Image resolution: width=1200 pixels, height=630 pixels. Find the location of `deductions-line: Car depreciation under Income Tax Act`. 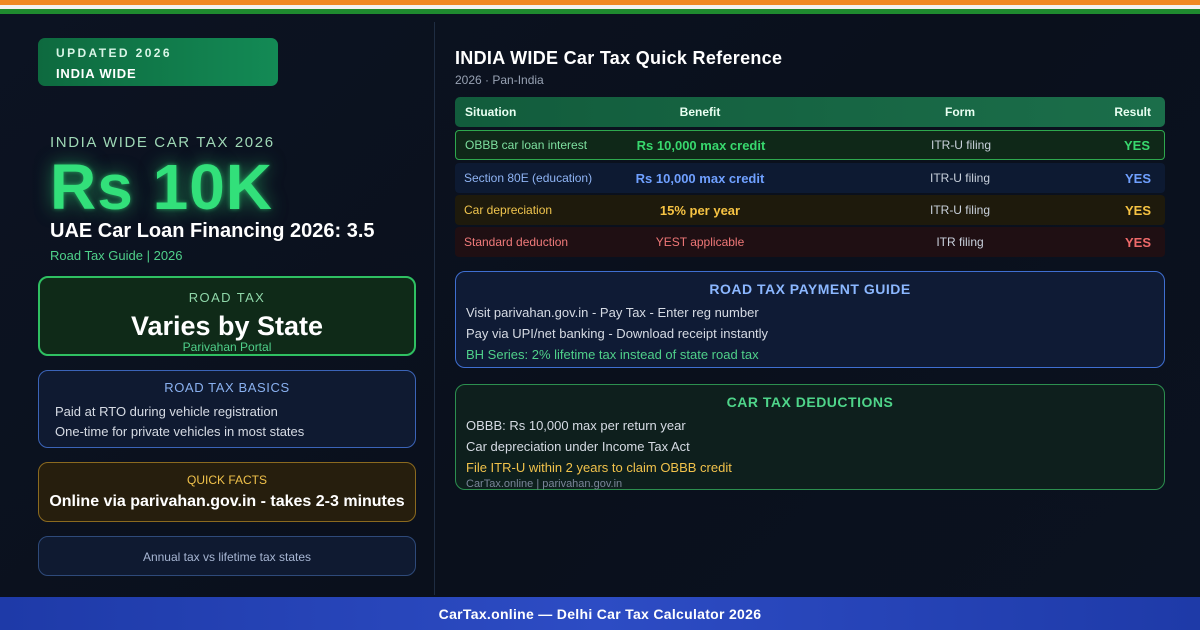

deductions-line: Car depreciation under Income Tax Act is located at coordinates (578, 446).